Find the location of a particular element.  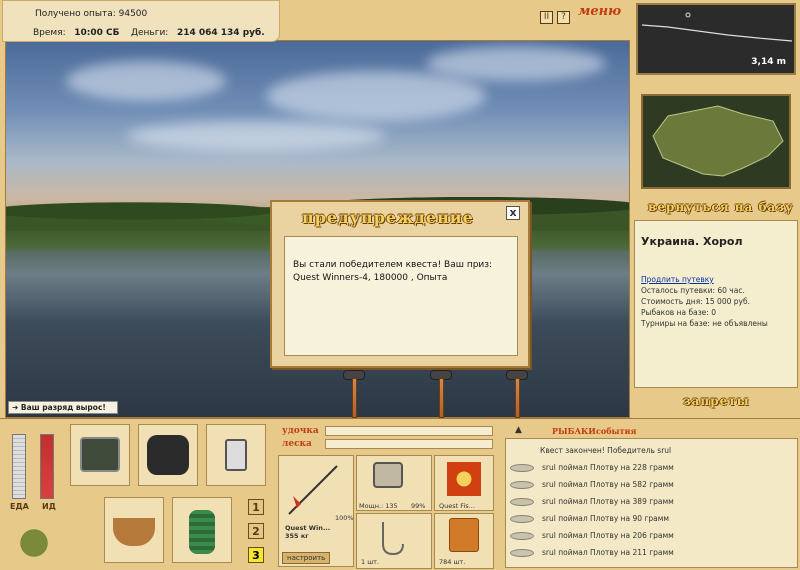

menu-bar: II? меню is located at coordinates (585, 14).